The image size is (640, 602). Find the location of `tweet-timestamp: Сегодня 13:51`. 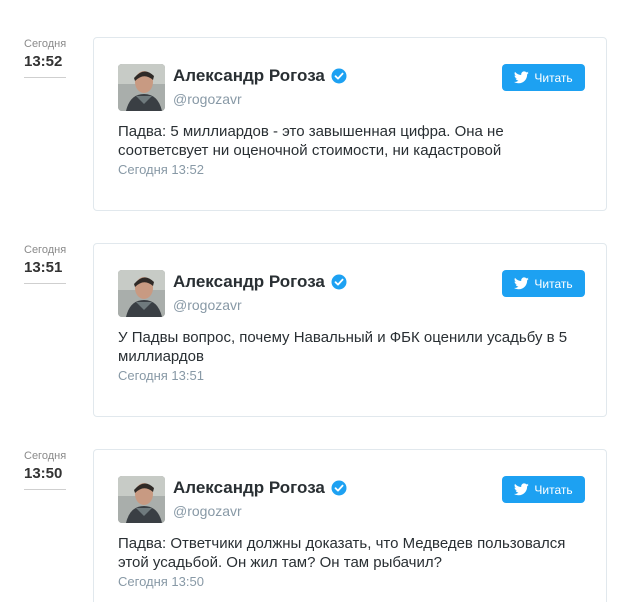

tweet-timestamp: Сегодня 13:51 is located at coordinates (353, 376).